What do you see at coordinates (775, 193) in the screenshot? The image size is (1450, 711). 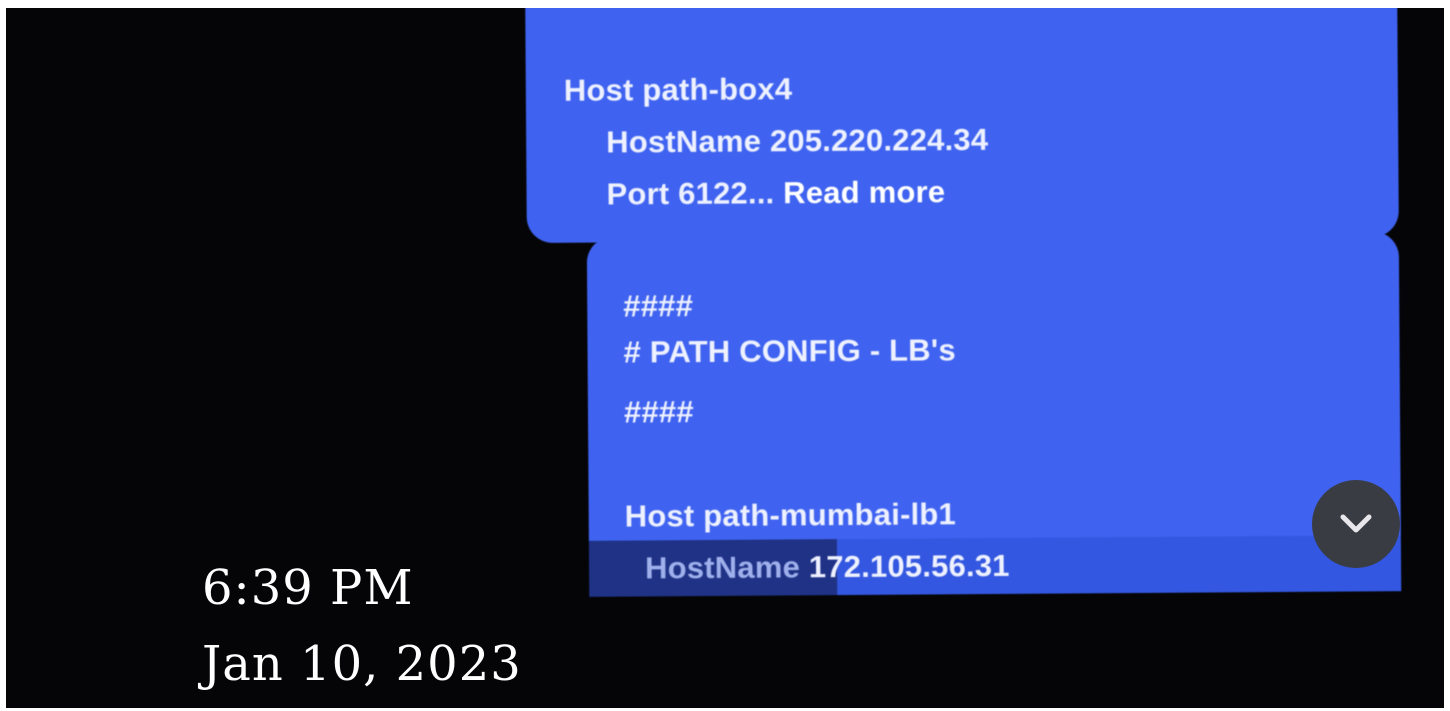 I see `message-1-line-3: Port 6122... Read more` at bounding box center [775, 193].